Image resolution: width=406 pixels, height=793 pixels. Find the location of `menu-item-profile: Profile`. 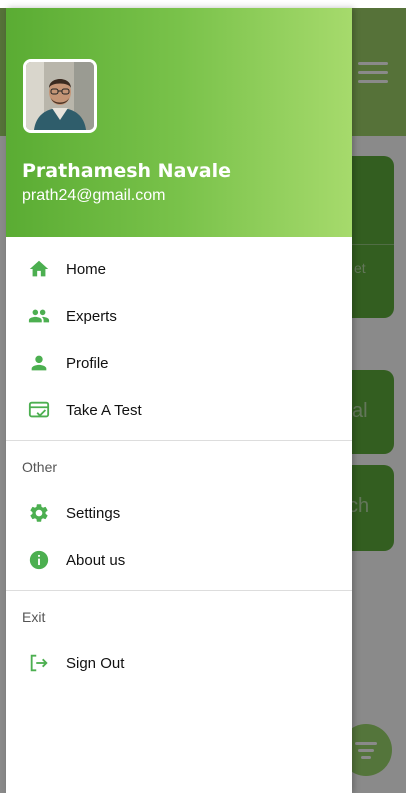

menu-item-profile: Profile is located at coordinates (179, 363).